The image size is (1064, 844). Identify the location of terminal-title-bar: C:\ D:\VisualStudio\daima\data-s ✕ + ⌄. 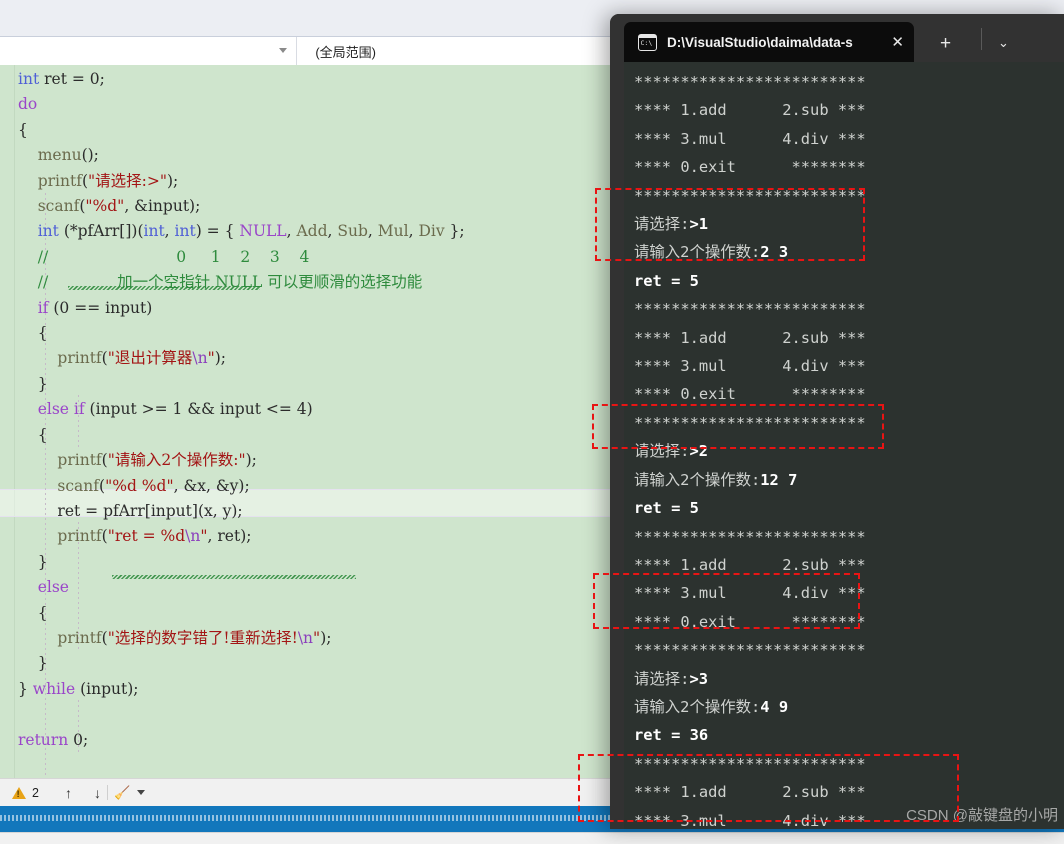
(837, 38).